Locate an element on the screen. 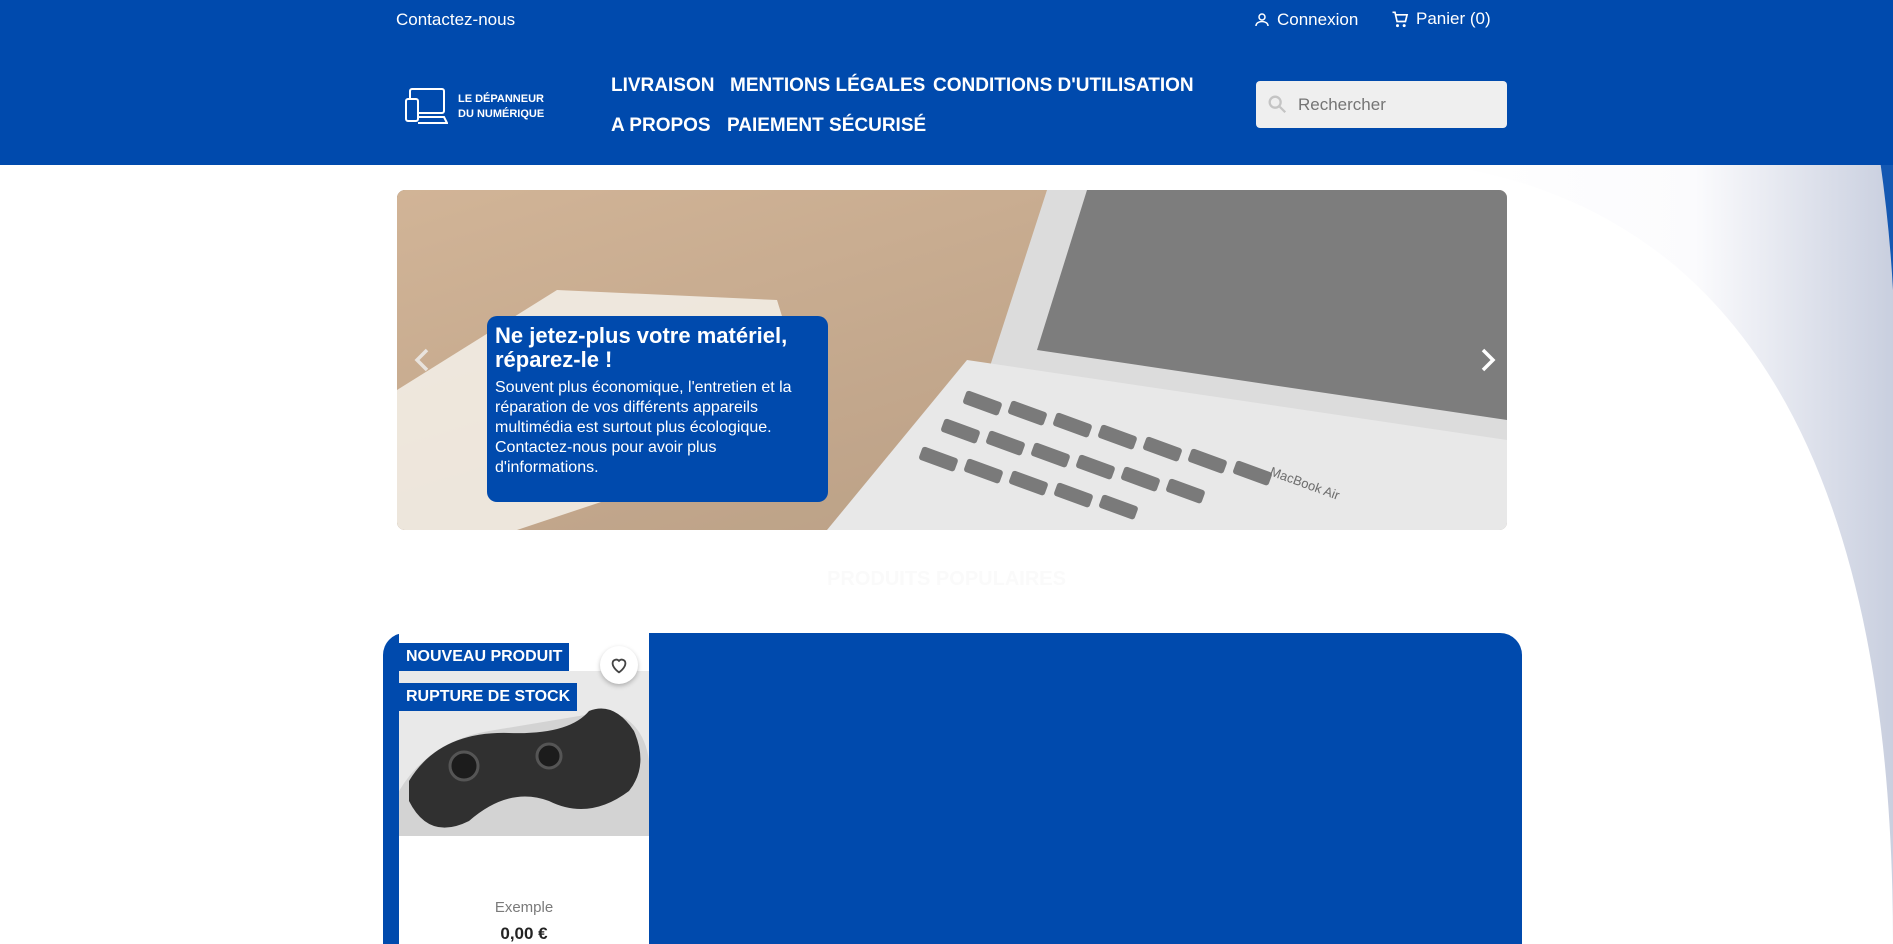 This screenshot has height=944, width=1893. flag-new-product: NOUVEAU PRODUIT is located at coordinates (484, 657).